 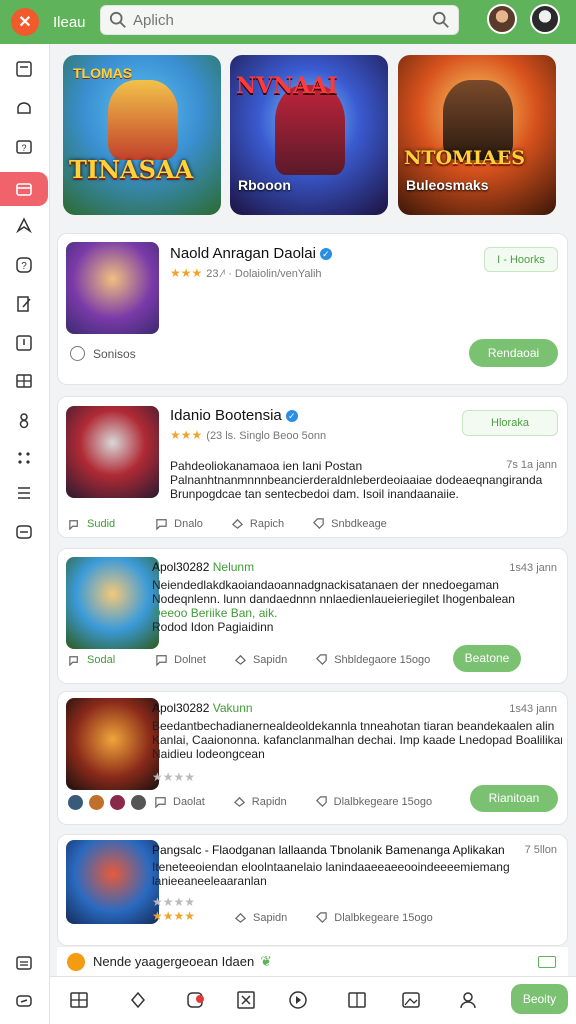 What do you see at coordinates (103, 73) in the screenshot?
I see `featured-top-label: TLOMAS` at bounding box center [103, 73].